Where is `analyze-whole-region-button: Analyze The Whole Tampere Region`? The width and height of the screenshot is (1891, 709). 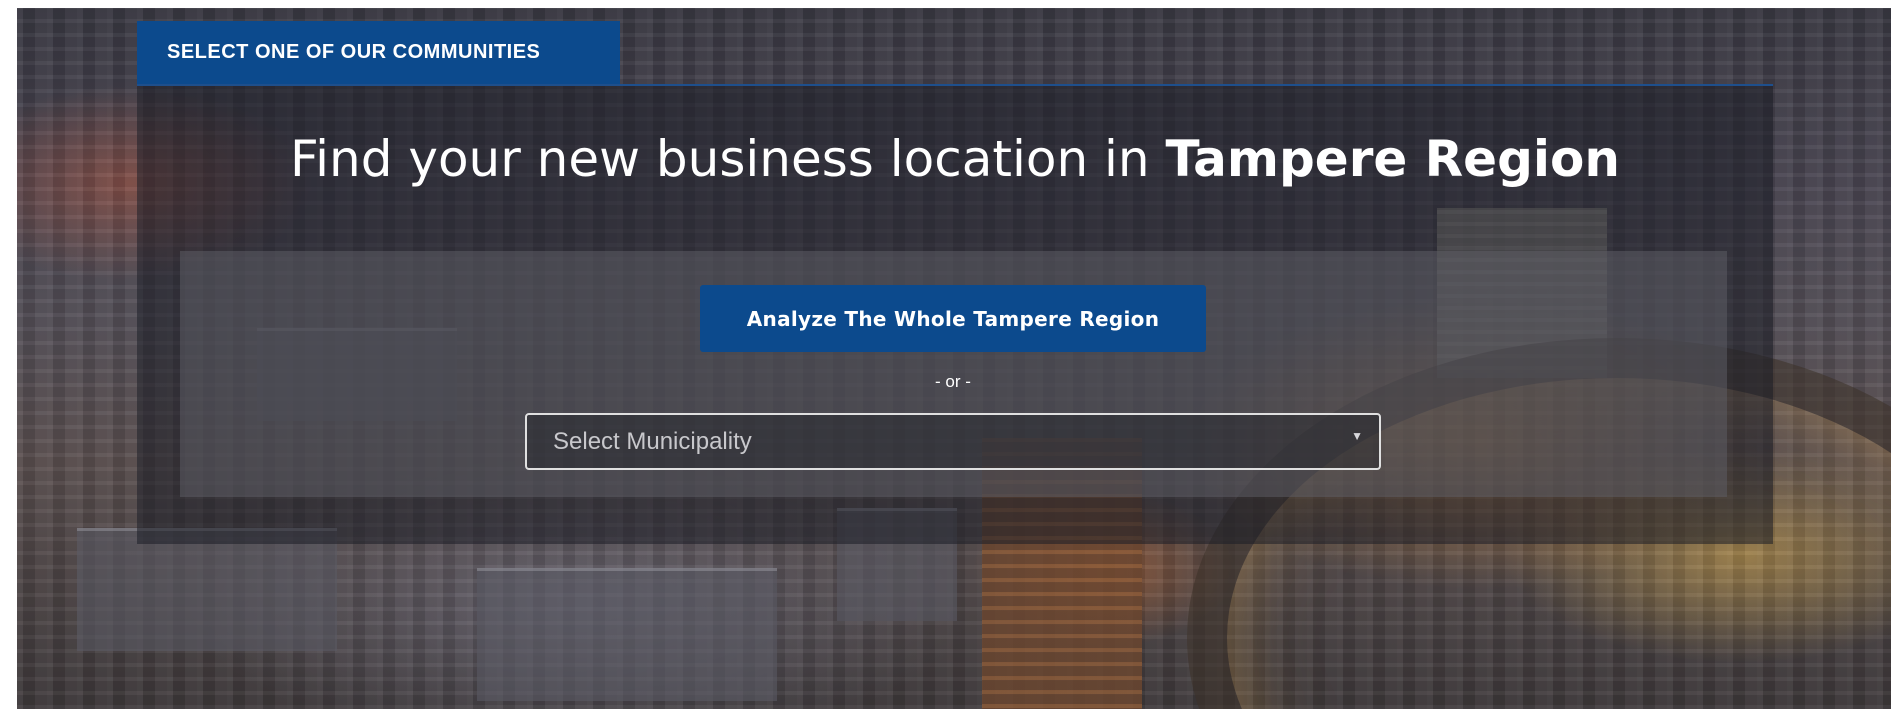
analyze-whole-region-button: Analyze The Whole Tampere Region is located at coordinates (953, 318).